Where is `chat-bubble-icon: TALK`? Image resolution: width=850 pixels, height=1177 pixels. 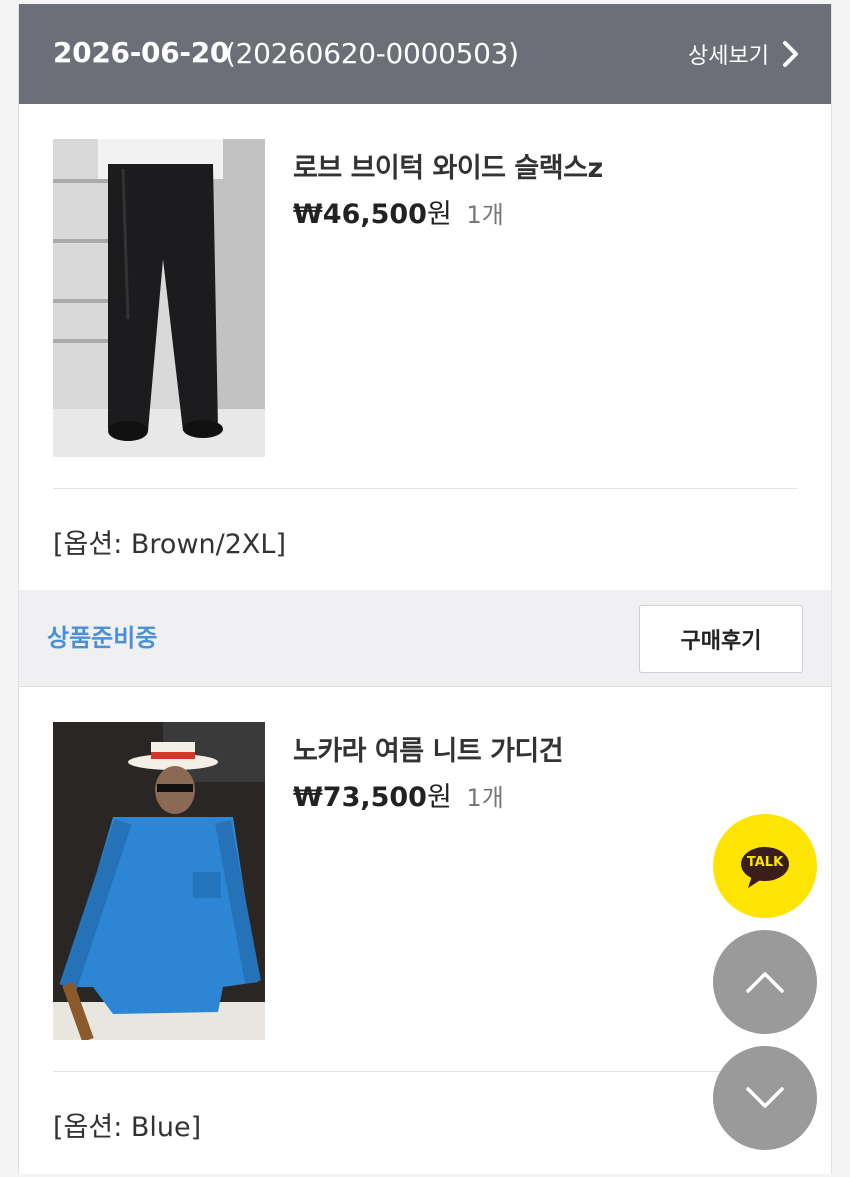 chat-bubble-icon: TALK is located at coordinates (765, 867).